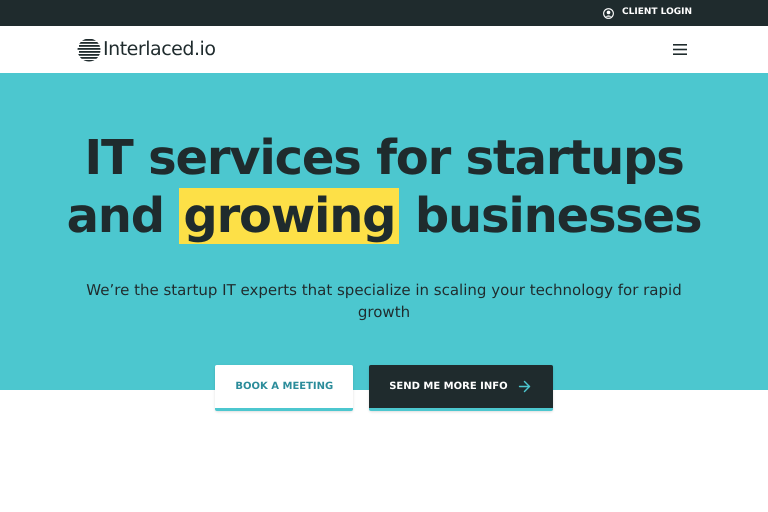 Image resolution: width=768 pixels, height=512 pixels. Describe the element at coordinates (647, 13) in the screenshot. I see `client-login-link: CLIENT LOGIN` at that location.